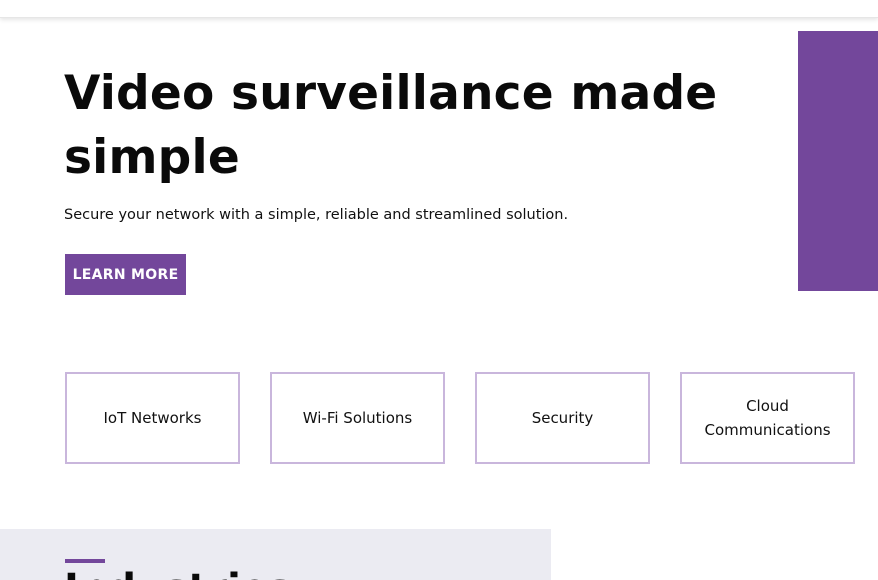  I want to click on section-accent-bar, so click(85, 561).